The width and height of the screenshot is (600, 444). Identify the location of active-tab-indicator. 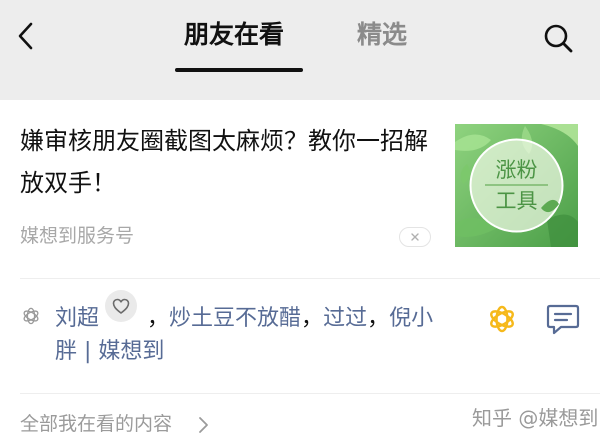
(239, 70).